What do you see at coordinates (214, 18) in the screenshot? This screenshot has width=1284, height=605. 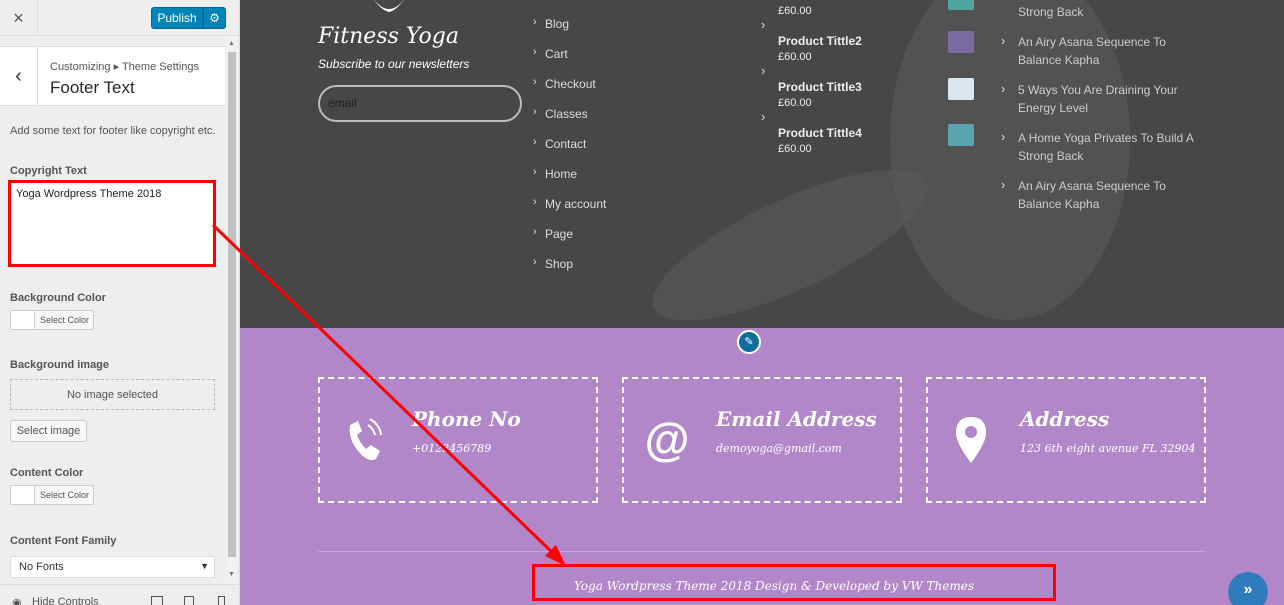 I see `gear-icon: ⚙` at bounding box center [214, 18].